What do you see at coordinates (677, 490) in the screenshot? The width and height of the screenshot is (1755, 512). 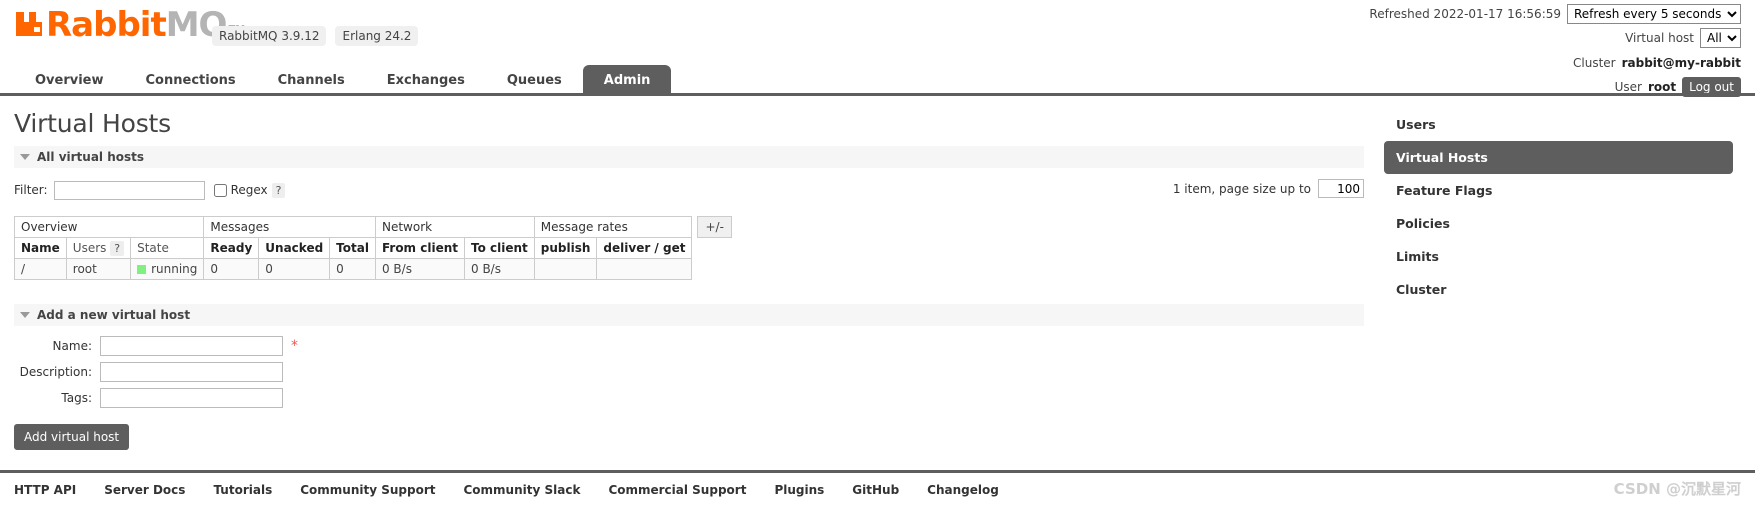 I see `footer-link-commercial-support: Commercial Support` at bounding box center [677, 490].